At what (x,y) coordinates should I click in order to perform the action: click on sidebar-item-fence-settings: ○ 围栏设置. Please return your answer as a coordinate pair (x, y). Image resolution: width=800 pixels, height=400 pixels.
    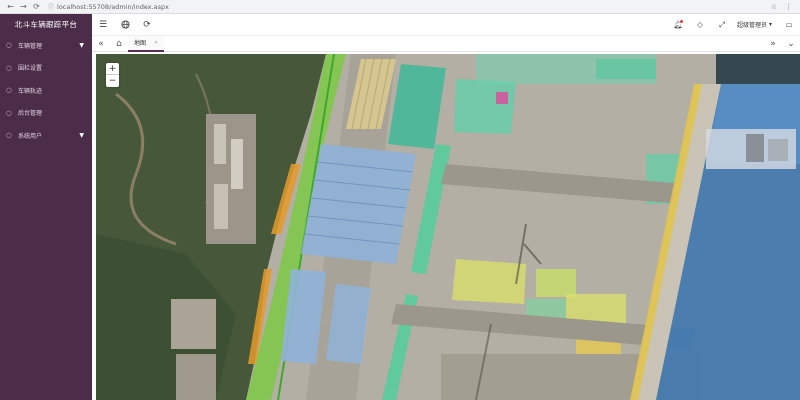
    Looking at the image, I should click on (46, 68).